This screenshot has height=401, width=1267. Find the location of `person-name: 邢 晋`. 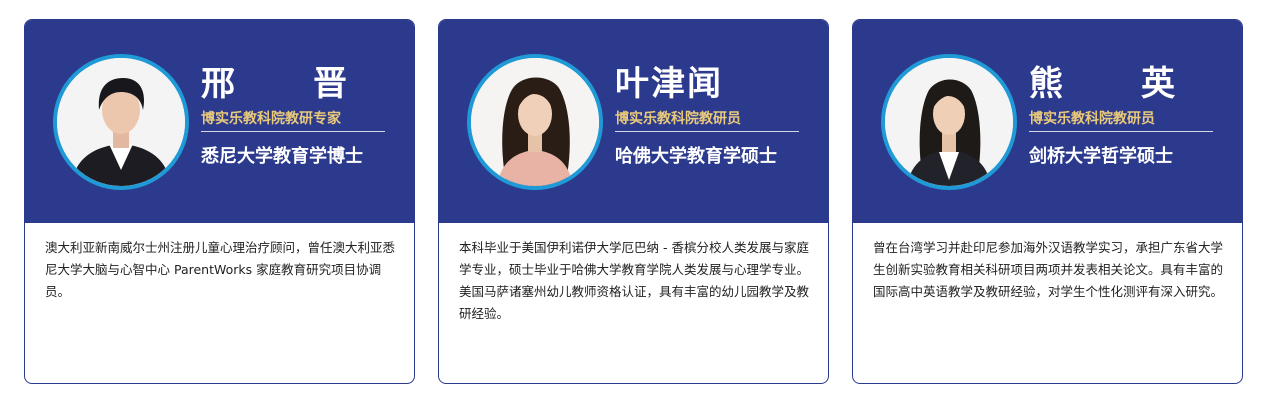

person-name: 邢 晋 is located at coordinates (285, 84).